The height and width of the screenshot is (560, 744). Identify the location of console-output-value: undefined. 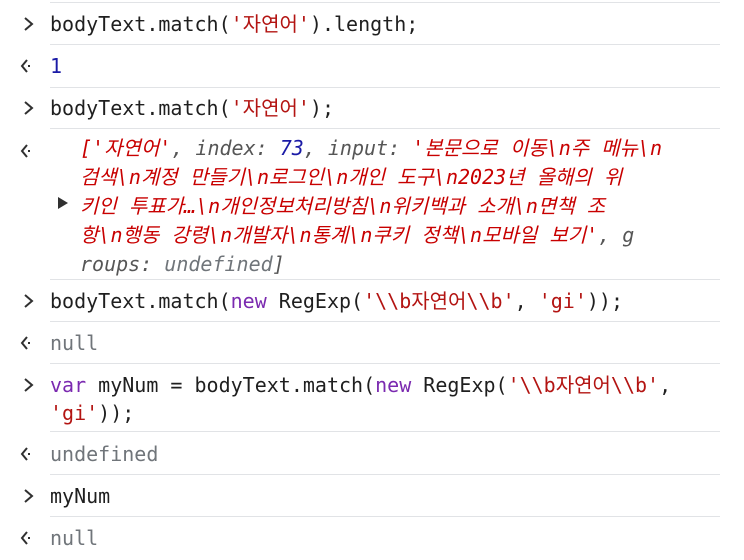
(104, 454).